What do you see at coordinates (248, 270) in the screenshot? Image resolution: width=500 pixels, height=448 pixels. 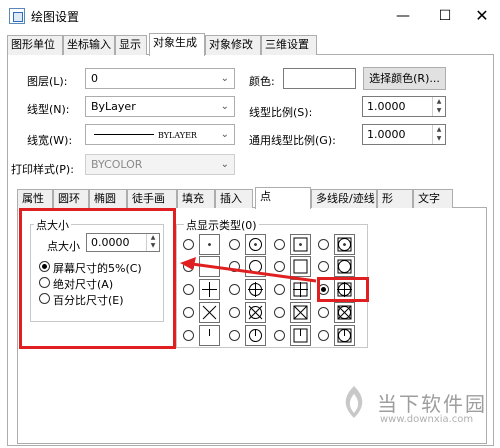 I see `arrow-icon` at bounding box center [248, 270].